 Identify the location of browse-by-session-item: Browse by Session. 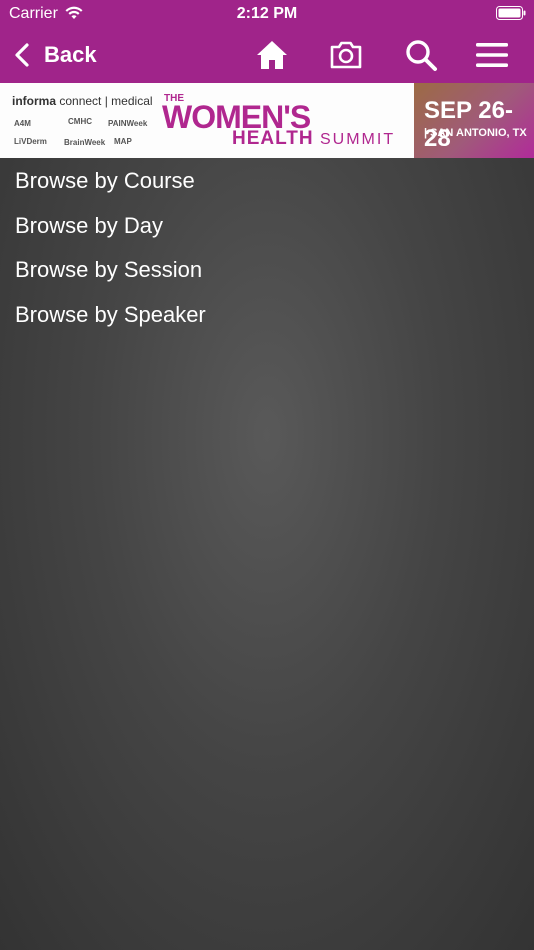
(267, 269).